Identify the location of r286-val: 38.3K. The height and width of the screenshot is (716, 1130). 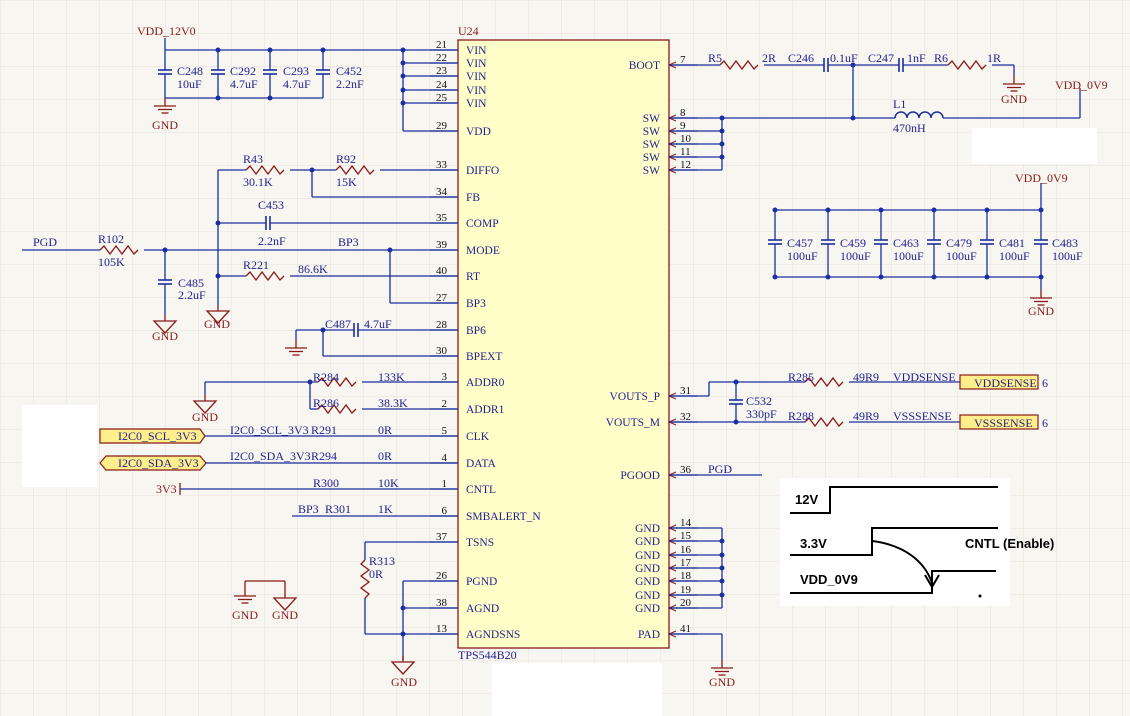
(393, 403).